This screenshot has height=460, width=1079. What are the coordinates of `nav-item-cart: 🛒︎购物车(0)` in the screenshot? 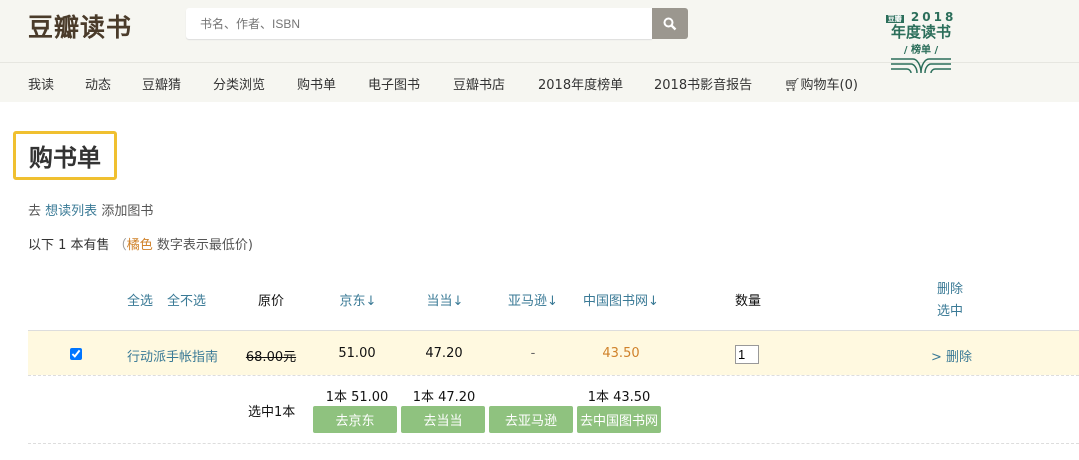 It's located at (821, 83).